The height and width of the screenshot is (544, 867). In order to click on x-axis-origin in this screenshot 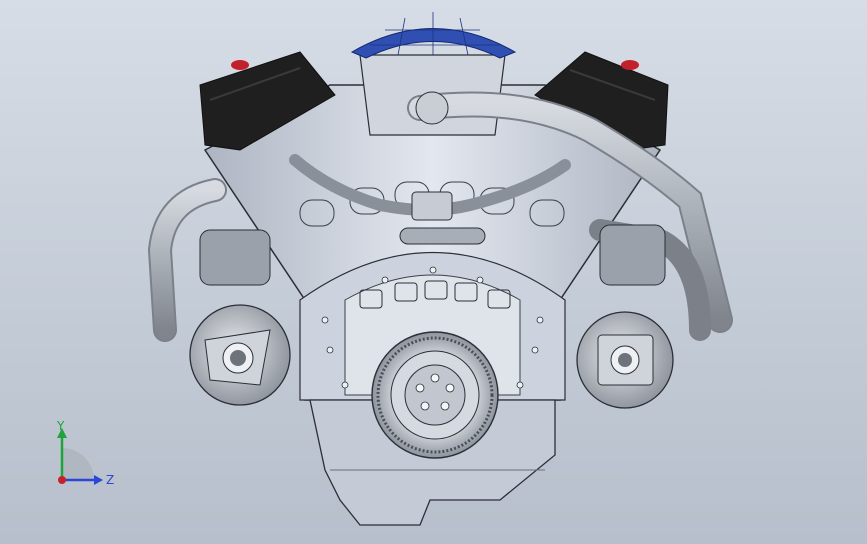, I will do `click(62, 480)`.